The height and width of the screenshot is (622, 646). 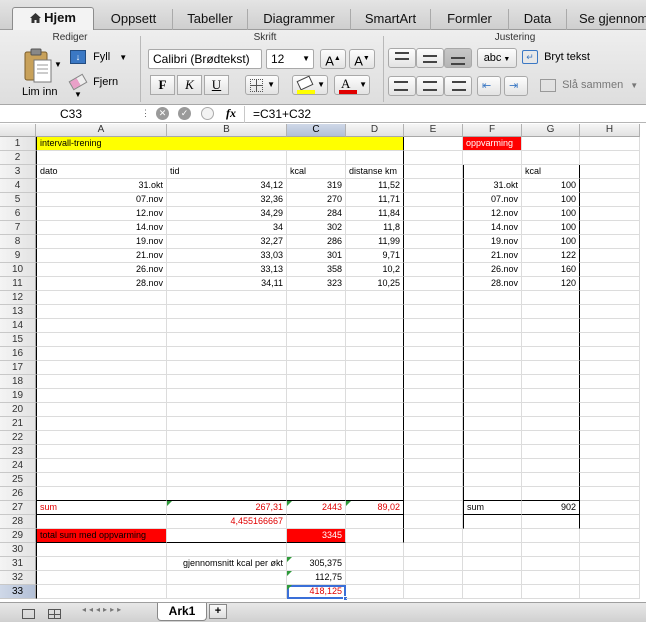 I want to click on cell-b13, so click(x=227, y=312).